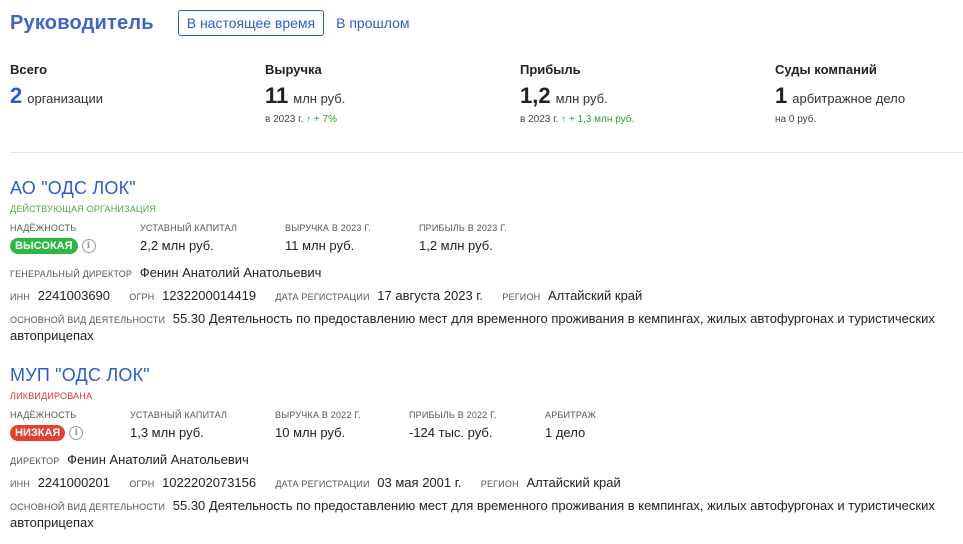  I want to click on metric-revenue-value: 11 млн руб., so click(320, 245).